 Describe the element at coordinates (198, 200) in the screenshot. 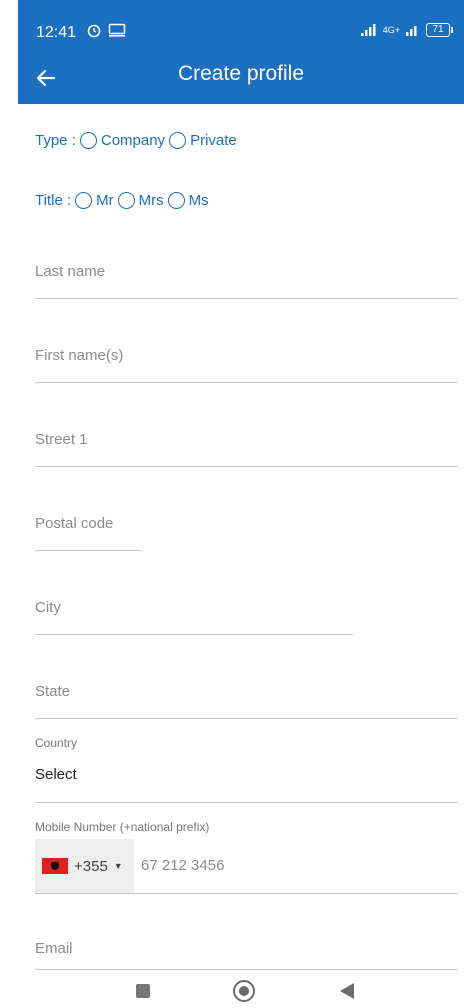

I see `title-option-label: Ms` at that location.